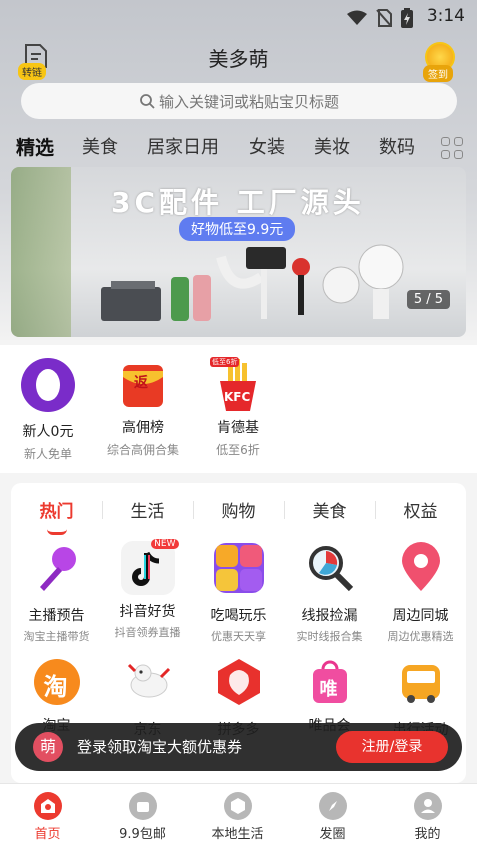 The height and width of the screenshot is (851, 477). Describe the element at coordinates (142, 834) in the screenshot. I see `nav-label: 9.9包邮` at that location.